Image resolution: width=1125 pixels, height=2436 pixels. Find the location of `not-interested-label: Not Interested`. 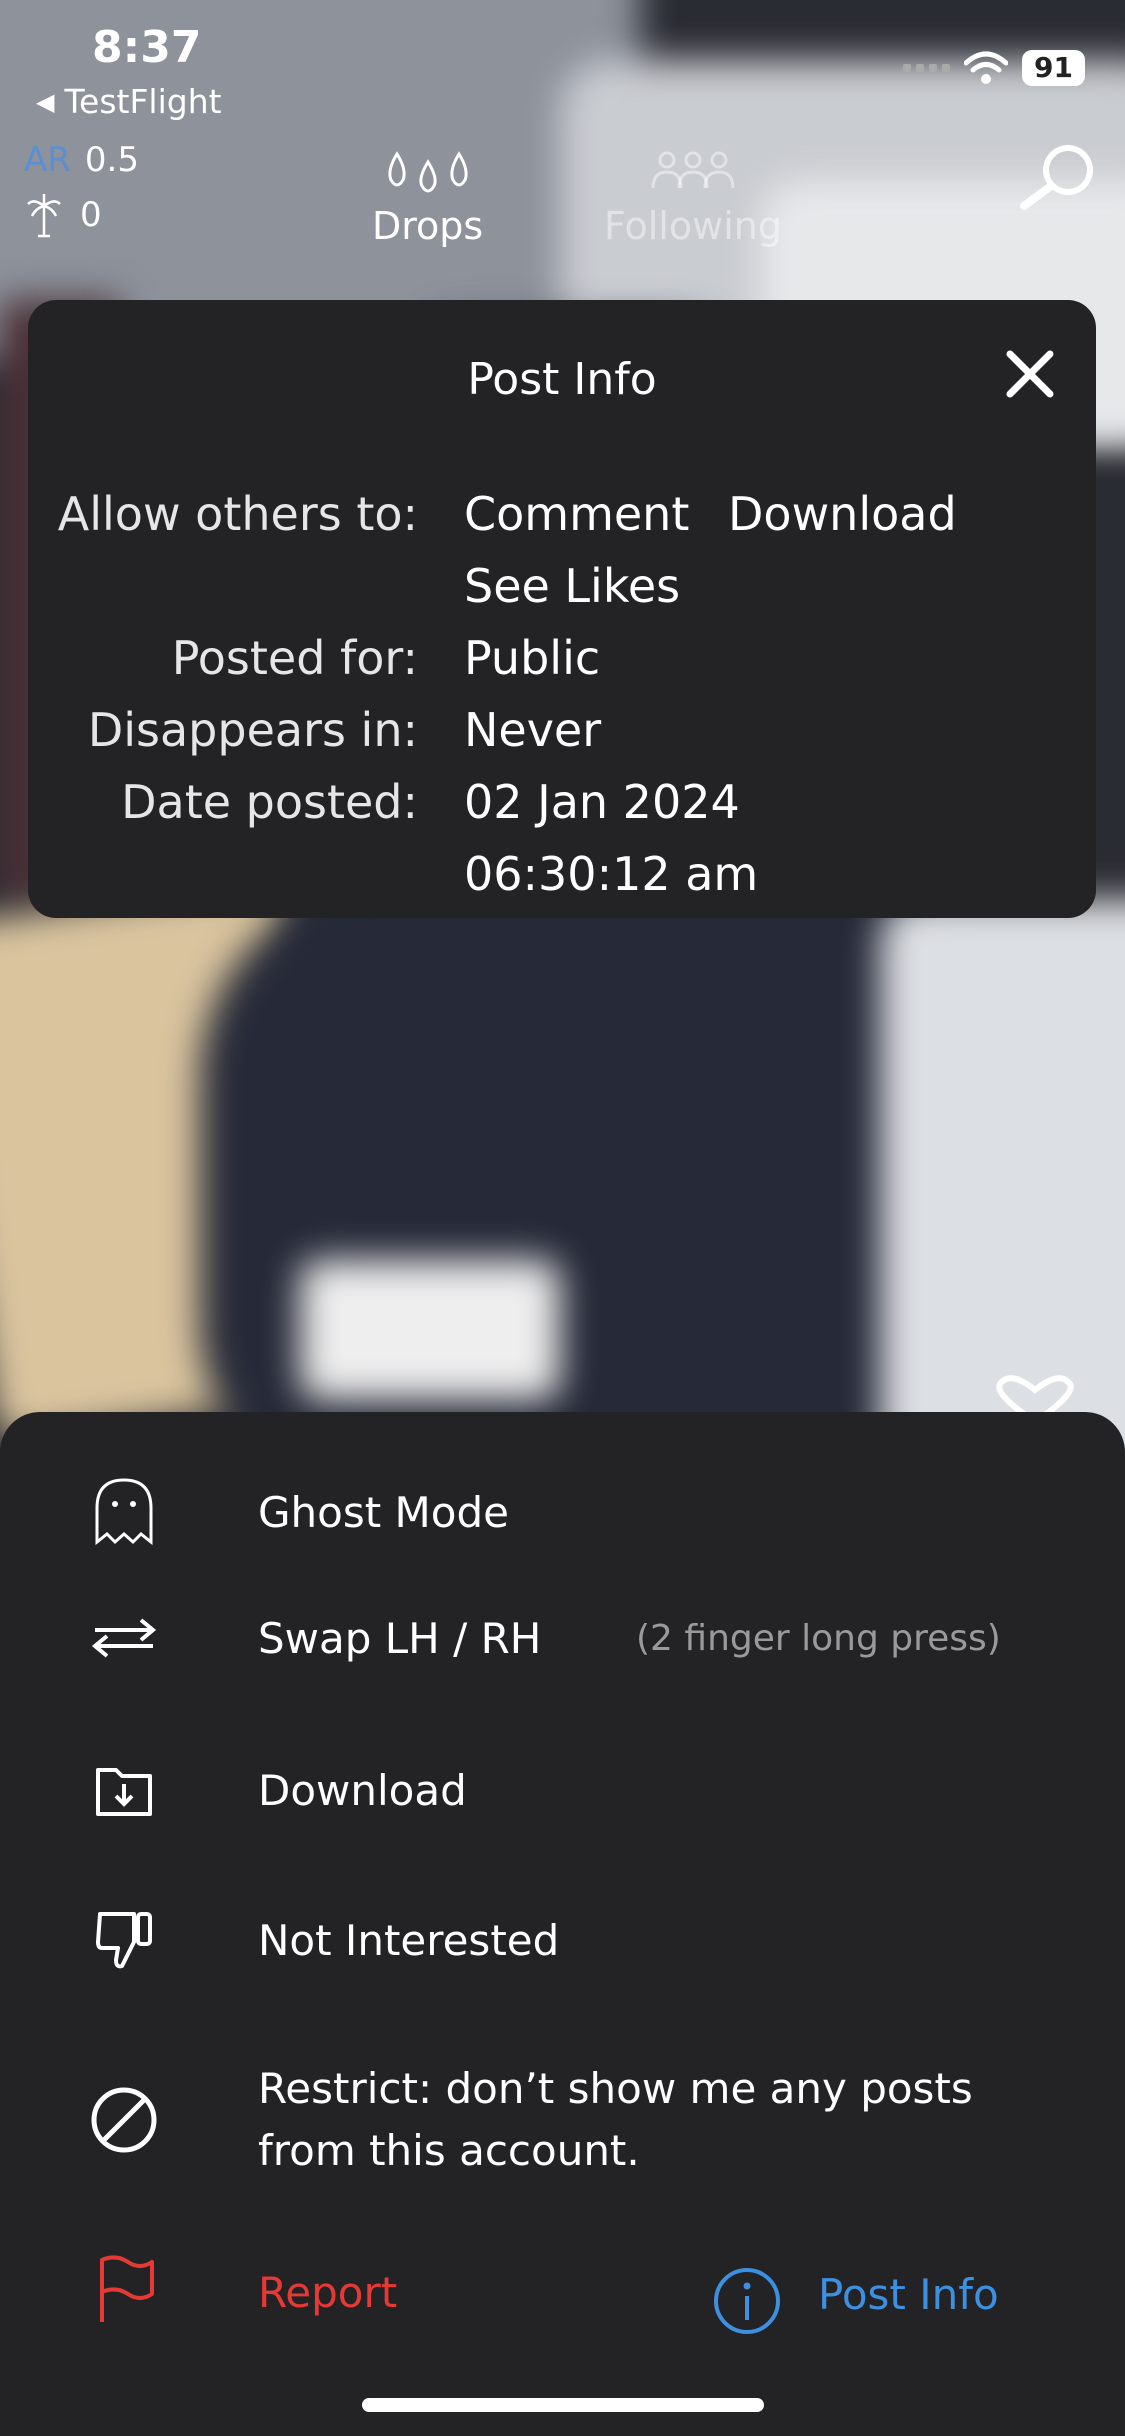

not-interested-label: Not Interested is located at coordinates (409, 1940).